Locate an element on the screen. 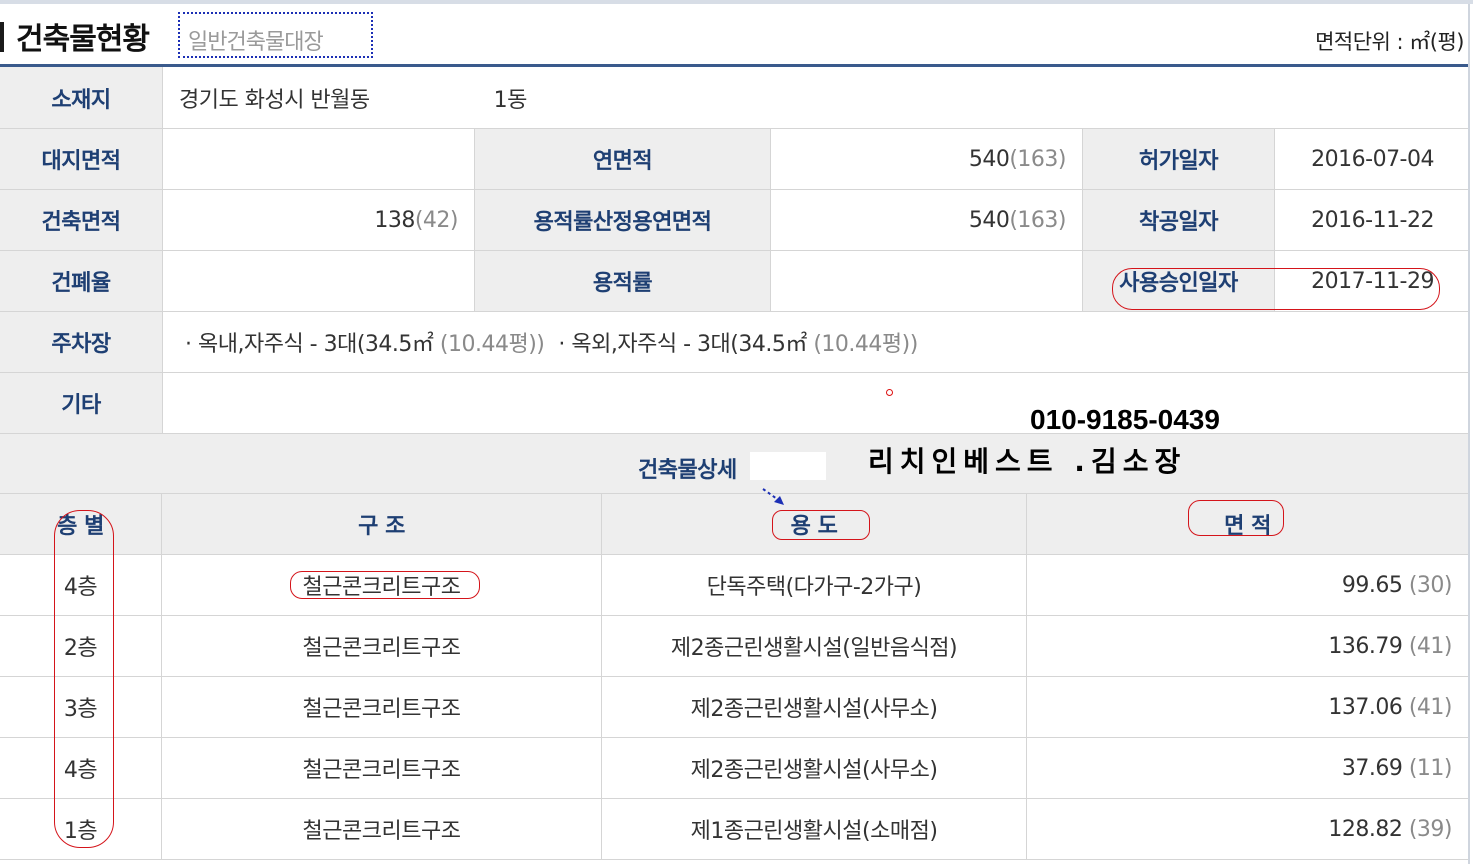 The width and height of the screenshot is (1473, 864). area-cell: 136.79 (41) is located at coordinates (1247, 646).